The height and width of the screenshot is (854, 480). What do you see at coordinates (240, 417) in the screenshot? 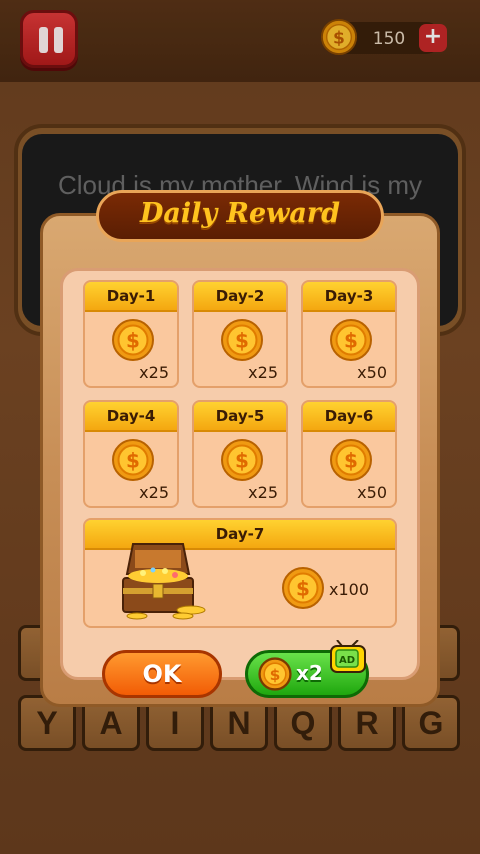
I see `day-label: Day-5` at bounding box center [240, 417].